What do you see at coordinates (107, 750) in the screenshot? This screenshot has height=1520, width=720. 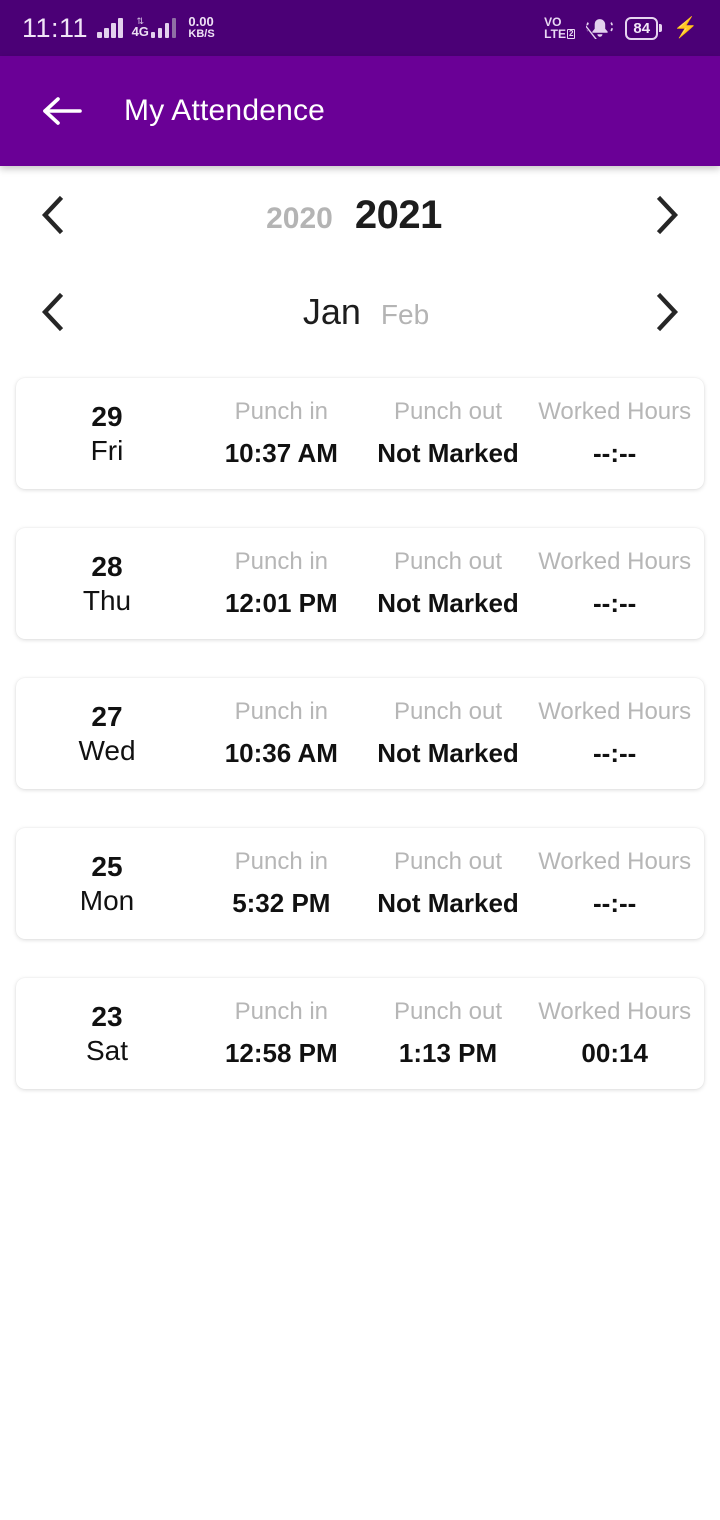 I see `date-weekday: Wed` at bounding box center [107, 750].